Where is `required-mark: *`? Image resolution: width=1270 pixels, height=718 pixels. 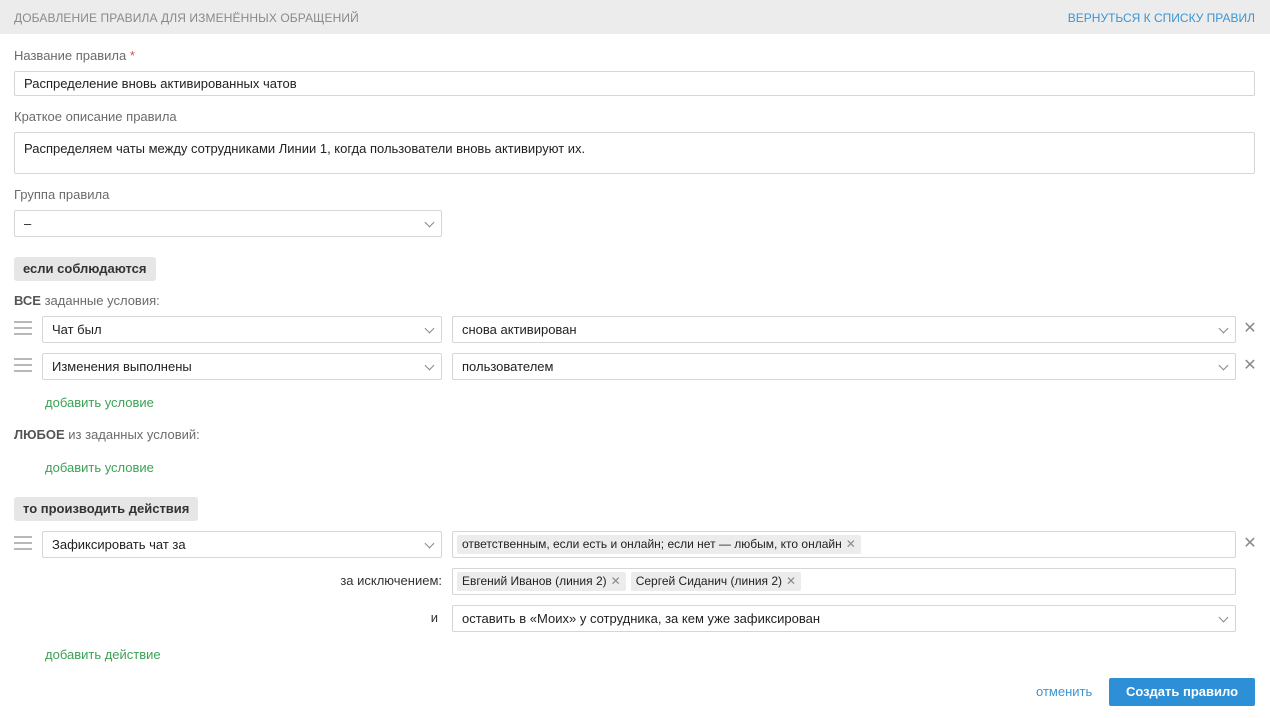 required-mark: * is located at coordinates (132, 55).